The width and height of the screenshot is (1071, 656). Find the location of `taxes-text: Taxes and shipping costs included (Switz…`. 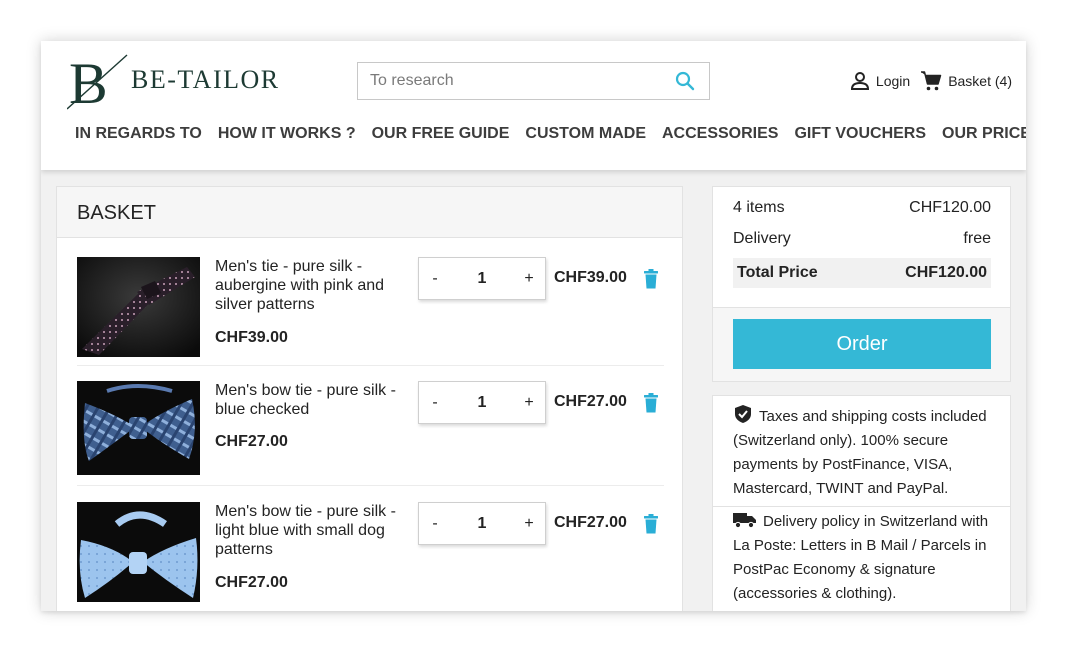

taxes-text: Taxes and shipping costs included (Switz… is located at coordinates (860, 452).